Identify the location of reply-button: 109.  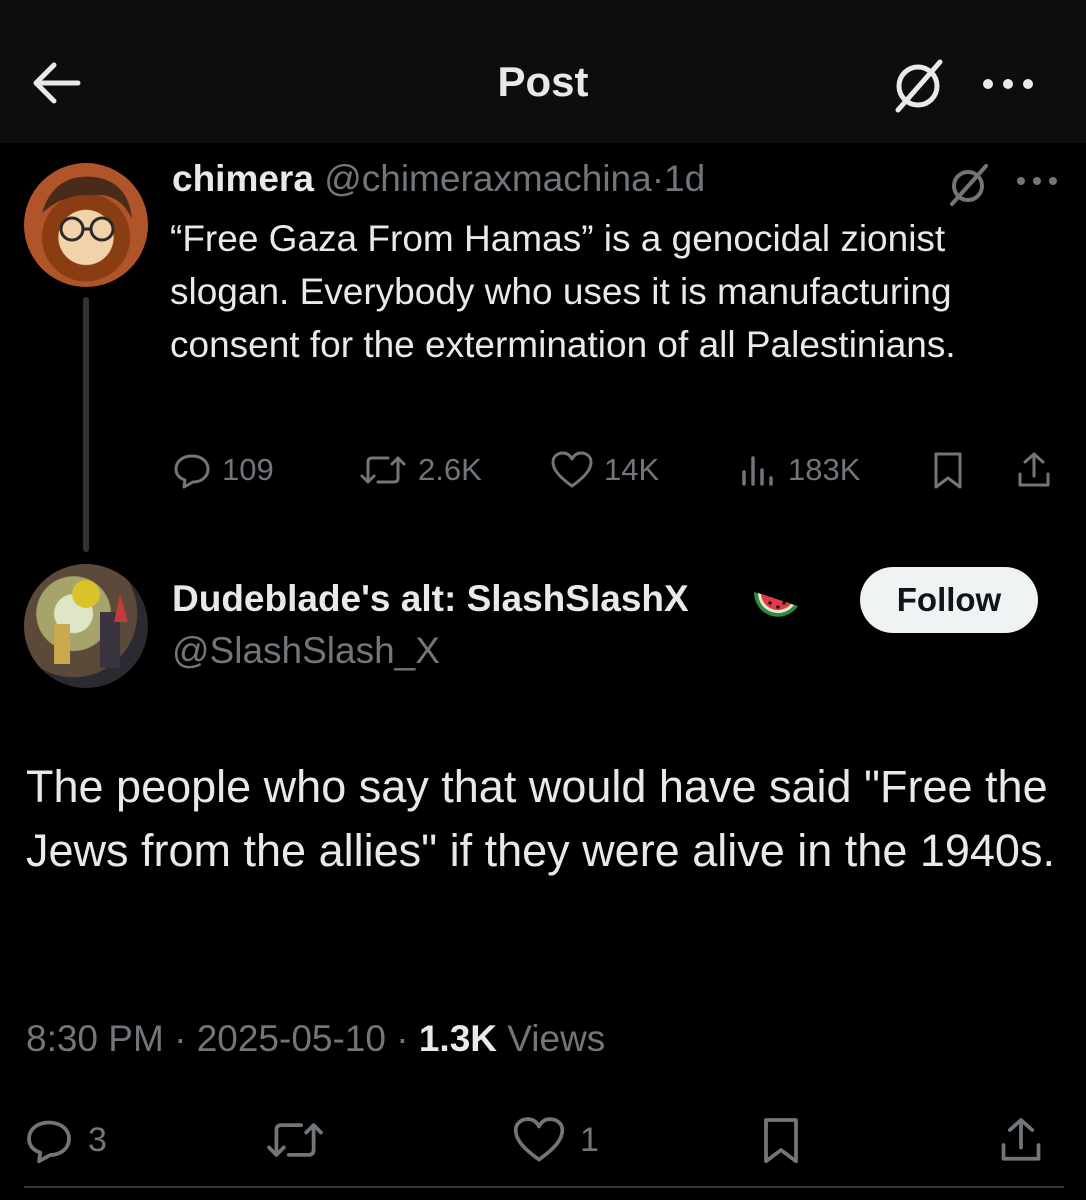
(223, 470).